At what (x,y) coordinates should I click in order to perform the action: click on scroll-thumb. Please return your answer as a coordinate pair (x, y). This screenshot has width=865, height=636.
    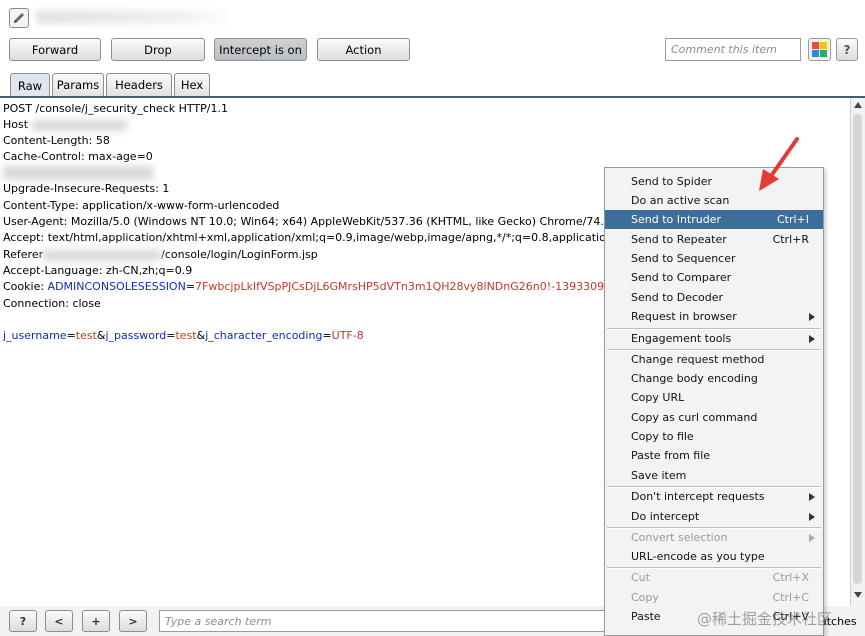
    Looking at the image, I should click on (857, 349).